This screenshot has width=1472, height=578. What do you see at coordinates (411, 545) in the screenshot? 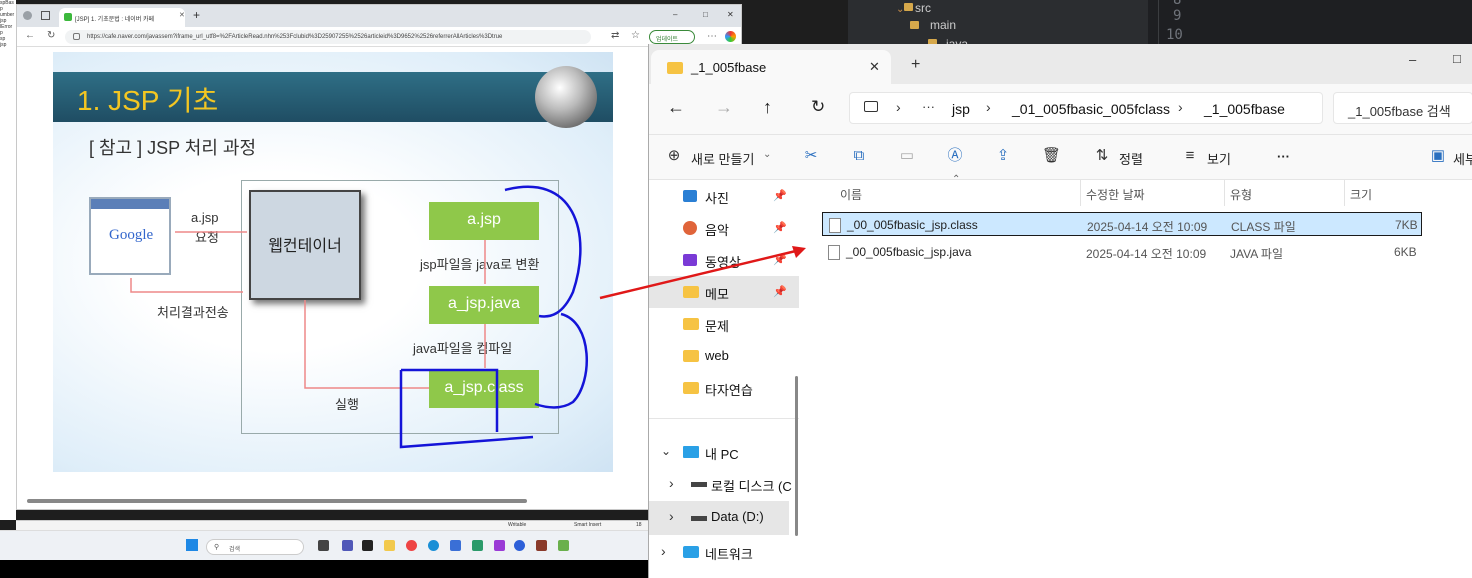
I see `chrome-icon` at bounding box center [411, 545].